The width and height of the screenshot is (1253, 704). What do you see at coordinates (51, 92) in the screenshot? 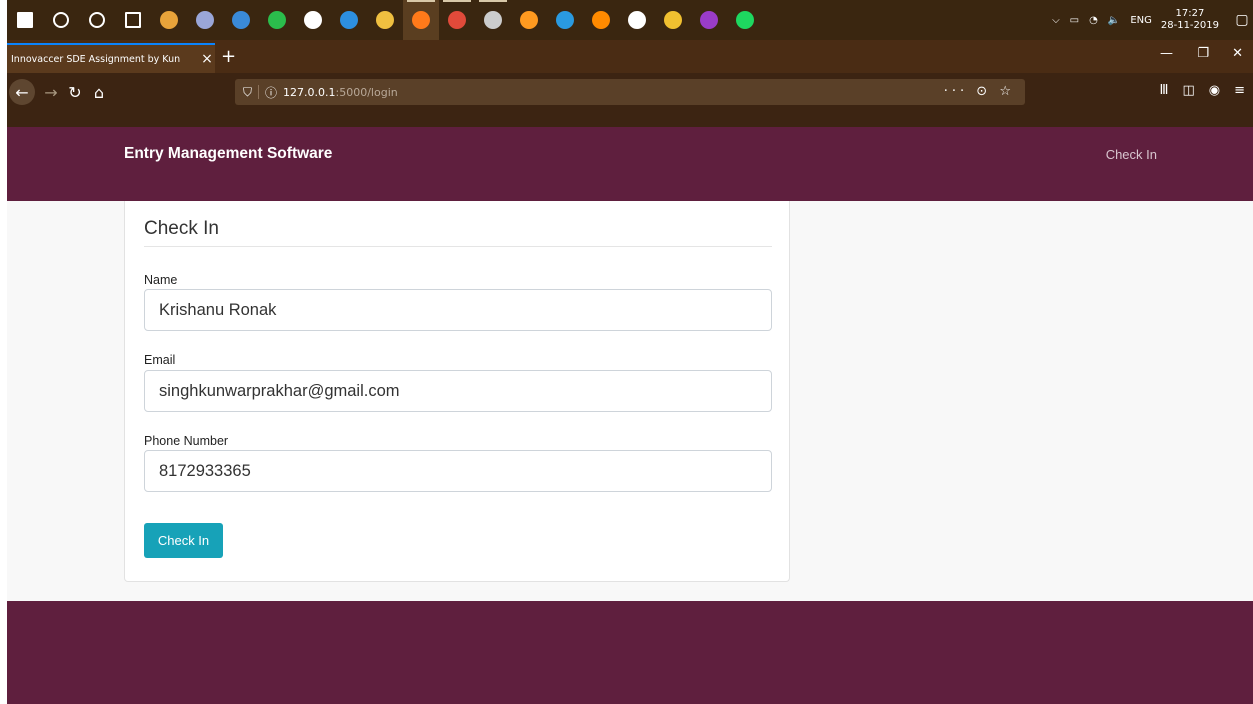
I see `forward-icon: →` at bounding box center [51, 92].